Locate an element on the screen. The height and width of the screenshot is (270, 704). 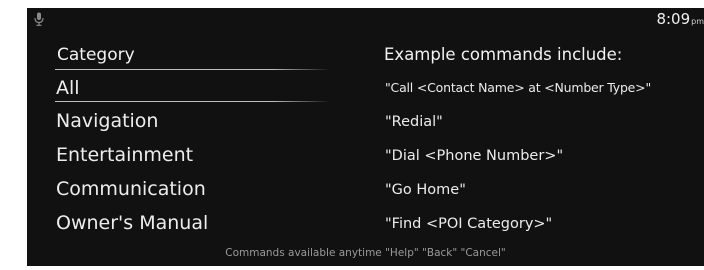
category-item-all: All is located at coordinates (68, 88).